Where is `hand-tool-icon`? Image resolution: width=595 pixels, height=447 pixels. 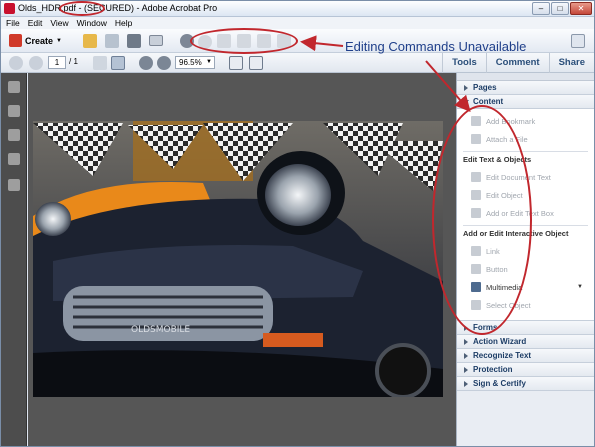
hand-tool-icon is located at coordinates (118, 63).